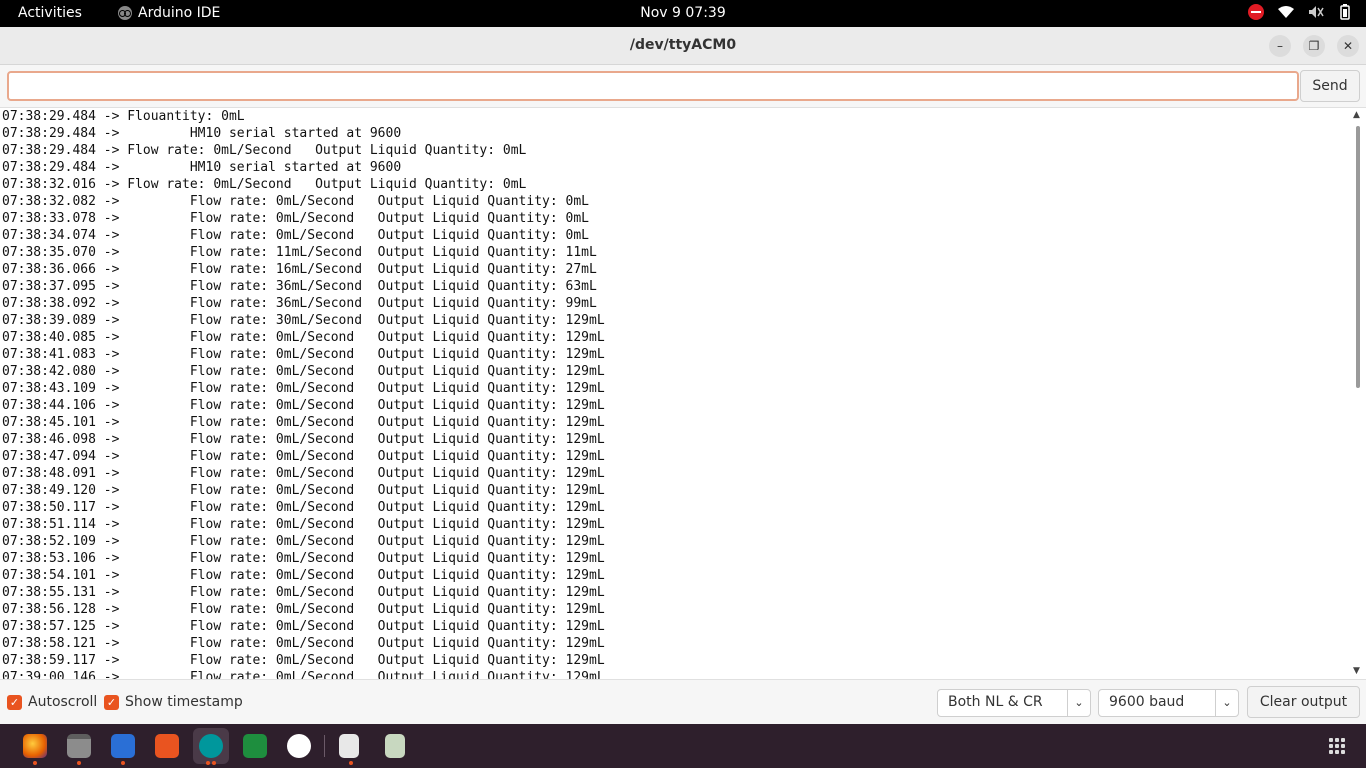 Image resolution: width=1366 pixels, height=768 pixels. What do you see at coordinates (395, 746) in the screenshot?
I see `trash-icon` at bounding box center [395, 746].